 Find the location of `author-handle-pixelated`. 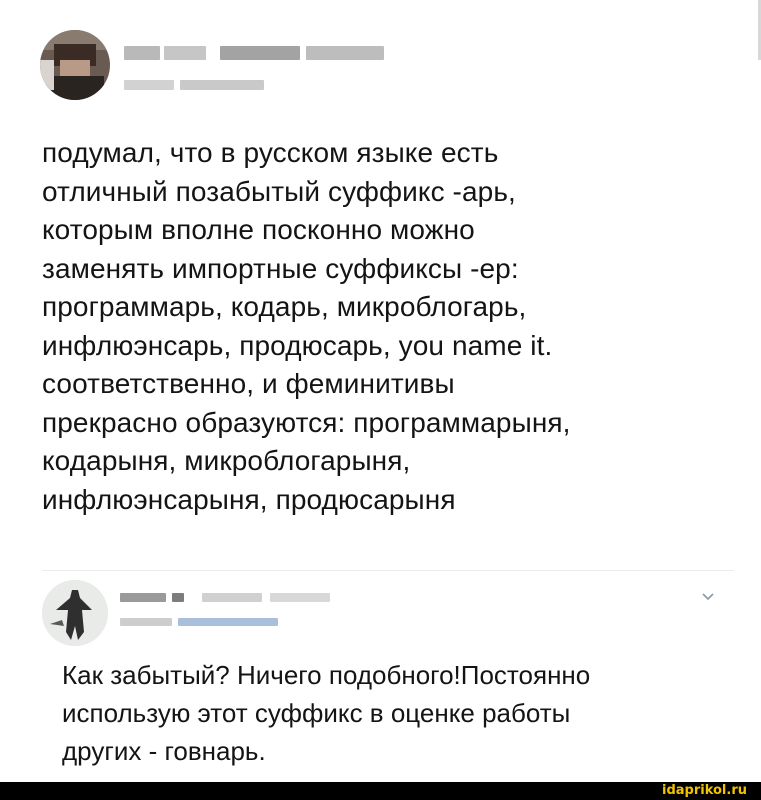

author-handle-pixelated is located at coordinates (194, 85).